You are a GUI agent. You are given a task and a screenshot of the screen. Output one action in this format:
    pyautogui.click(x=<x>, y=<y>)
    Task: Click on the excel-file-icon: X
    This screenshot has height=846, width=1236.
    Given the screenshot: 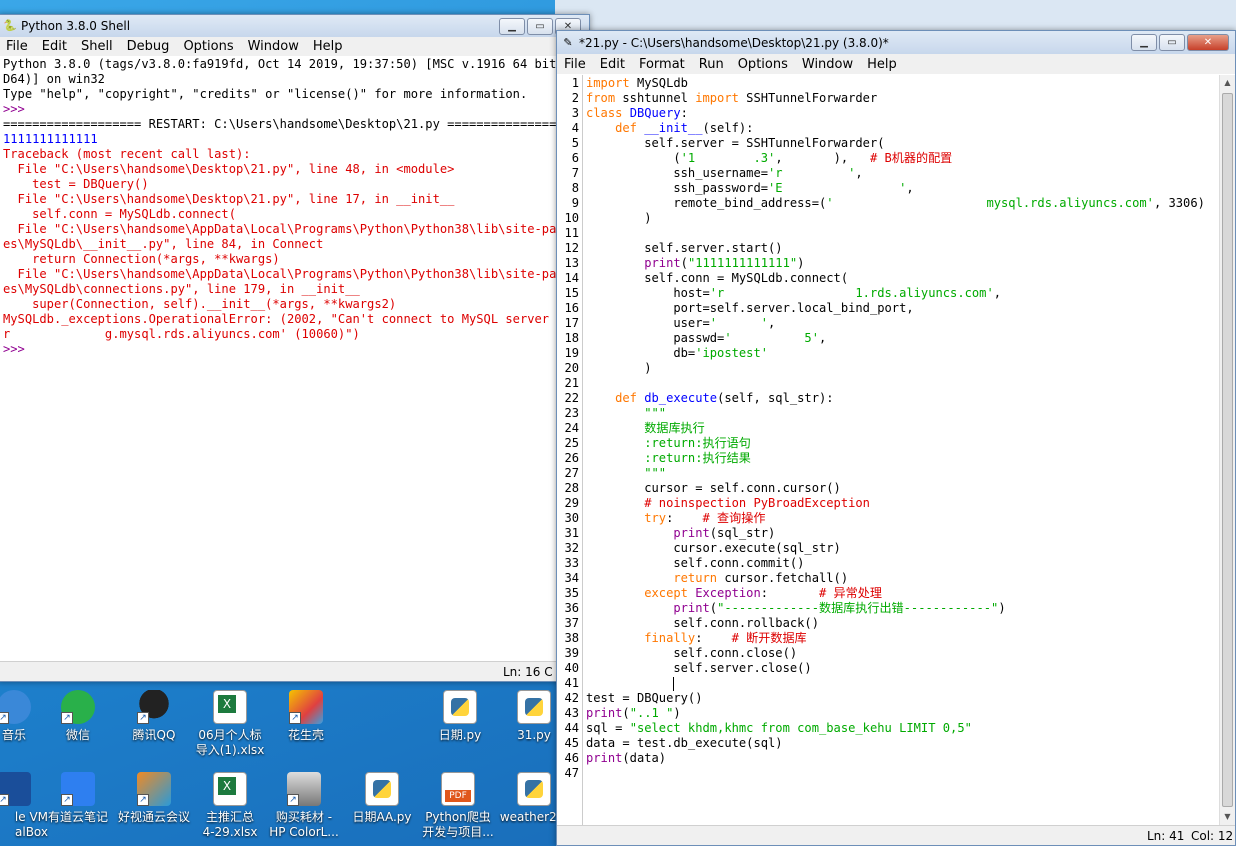 What is the action you would take?
    pyautogui.click(x=230, y=707)
    